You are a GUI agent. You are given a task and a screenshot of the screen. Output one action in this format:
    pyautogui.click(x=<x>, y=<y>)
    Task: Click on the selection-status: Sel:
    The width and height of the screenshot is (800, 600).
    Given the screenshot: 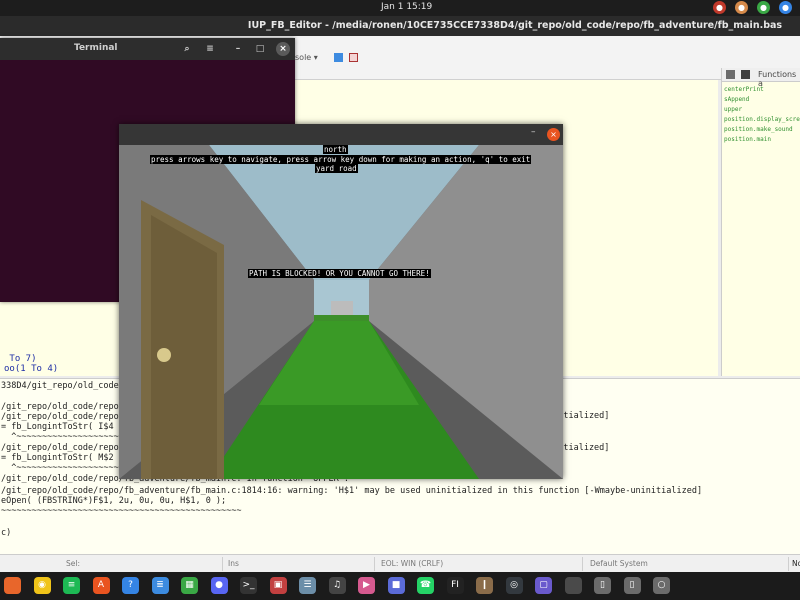 What is the action you would take?
    pyautogui.click(x=73, y=563)
    